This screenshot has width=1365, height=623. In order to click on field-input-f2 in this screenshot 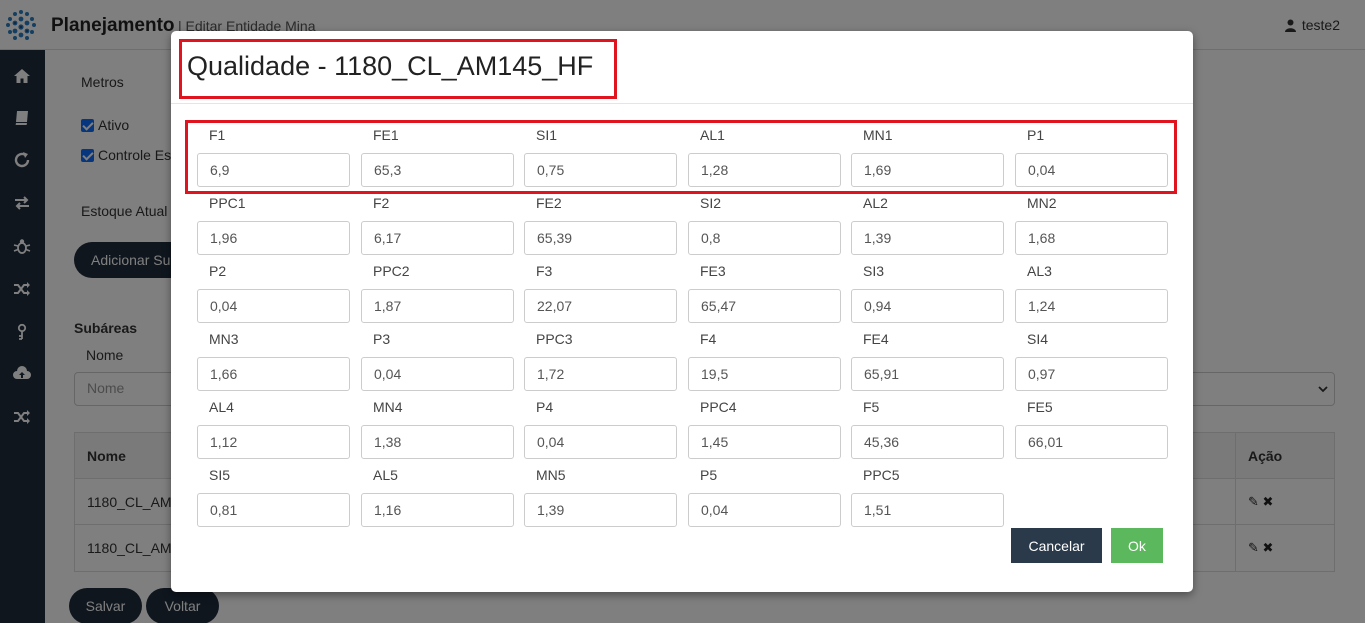, I will do `click(437, 238)`.